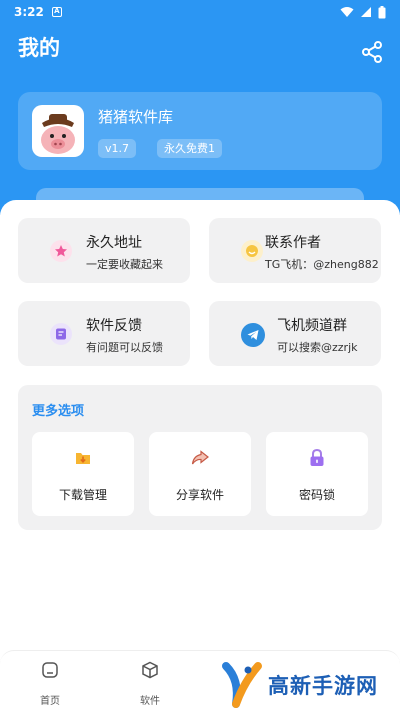  What do you see at coordinates (253, 335) in the screenshot?
I see `telegram-icon` at bounding box center [253, 335].